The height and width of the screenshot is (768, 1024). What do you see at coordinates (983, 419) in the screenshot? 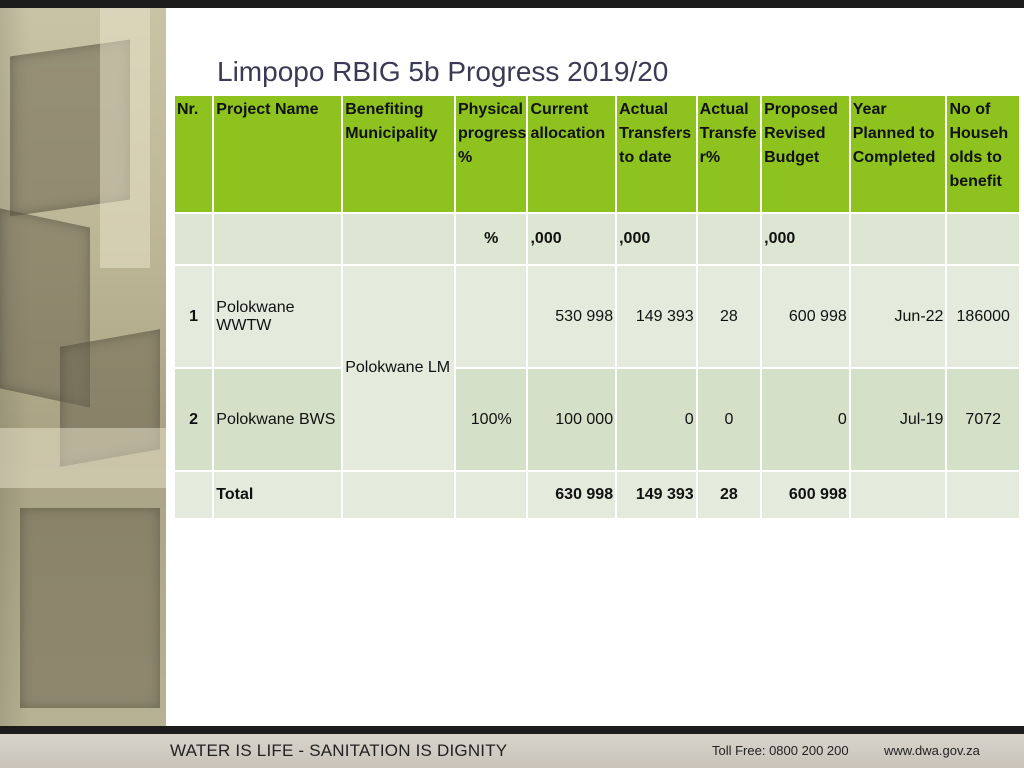
I see `row-households: 7072` at bounding box center [983, 419].